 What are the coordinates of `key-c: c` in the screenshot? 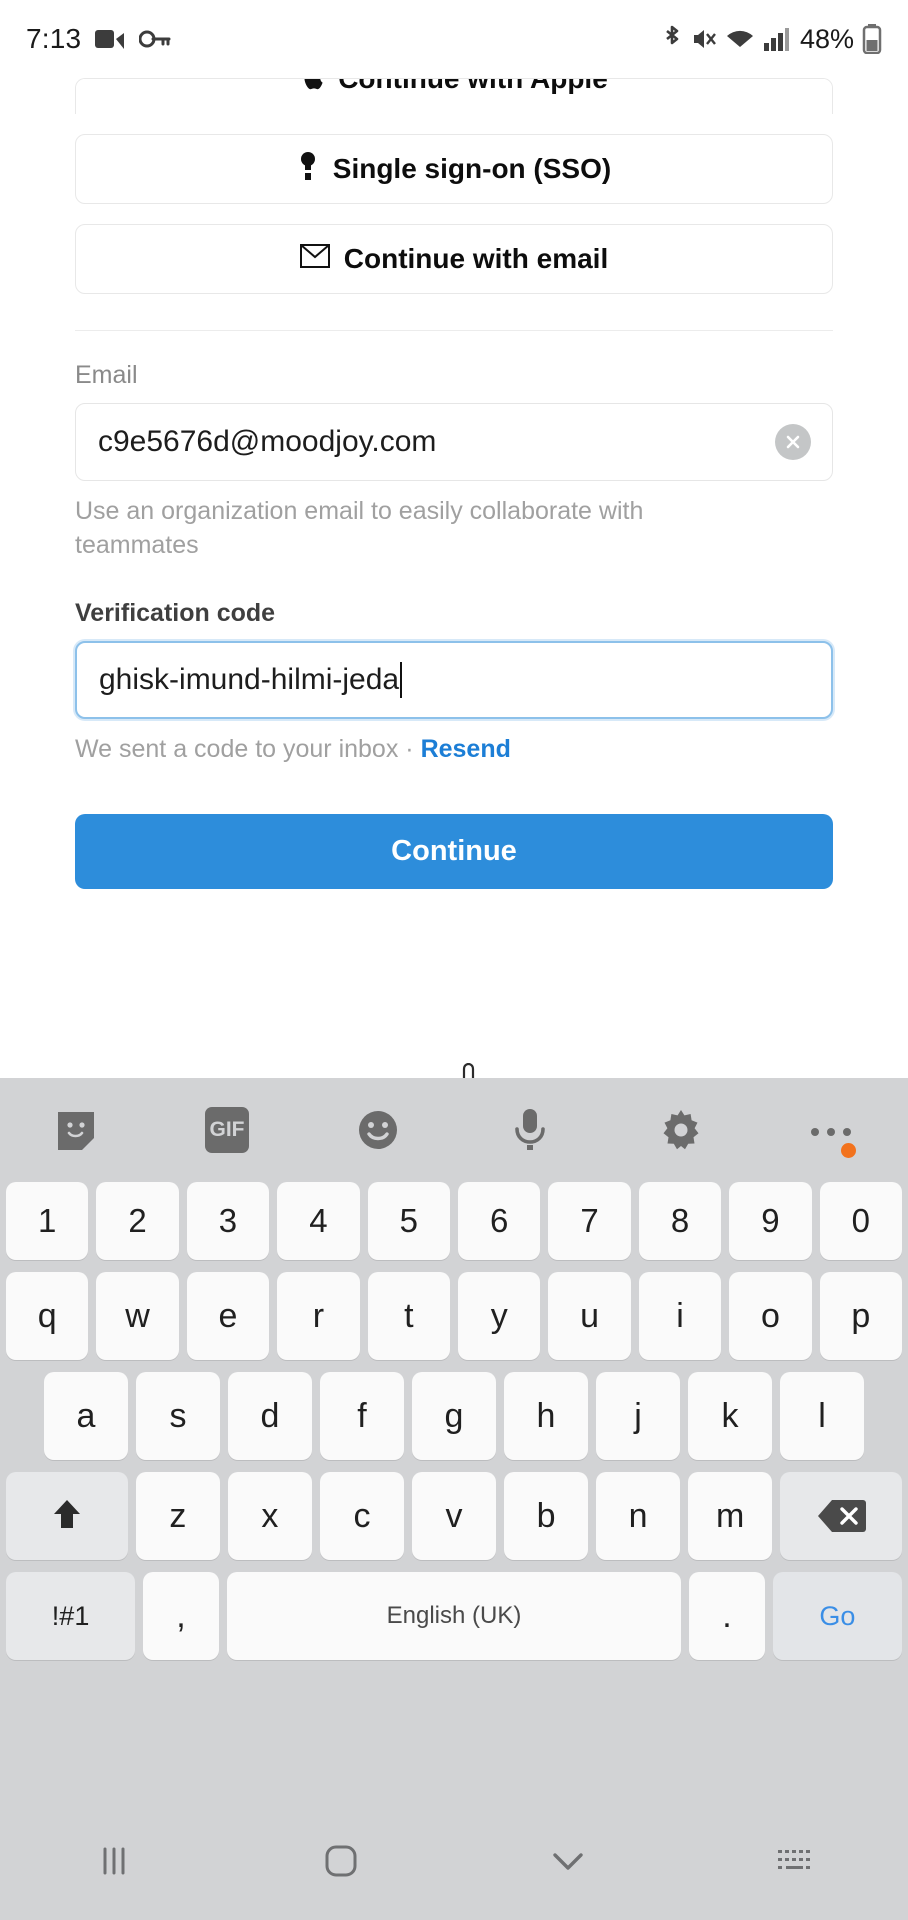 It's located at (361, 1516).